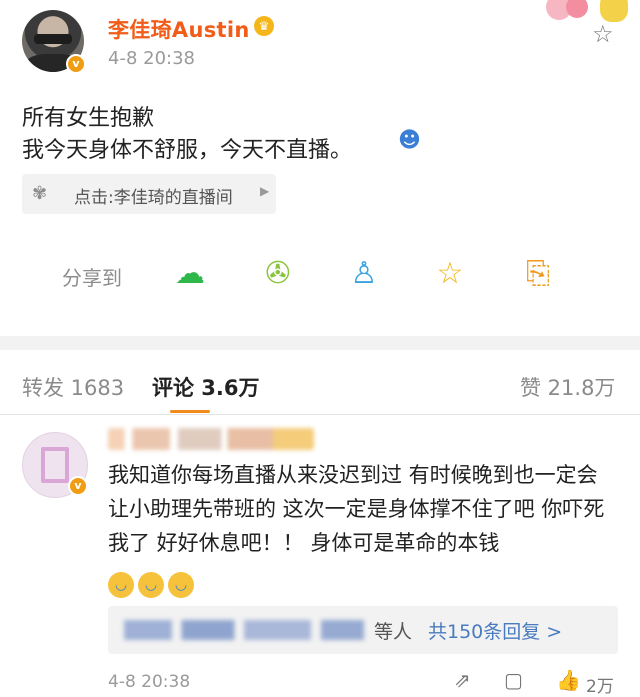 This screenshot has width=640, height=697. Describe the element at coordinates (409, 140) in the screenshot. I see `emoji-icon: ☻` at that location.